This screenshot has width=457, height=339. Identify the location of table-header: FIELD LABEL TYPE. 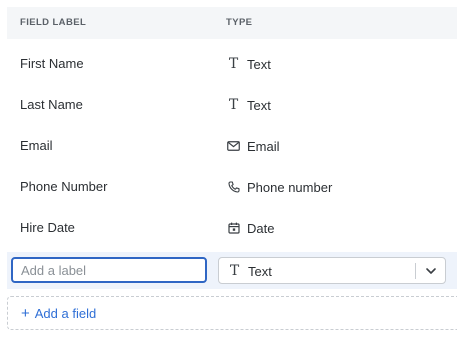
(232, 23).